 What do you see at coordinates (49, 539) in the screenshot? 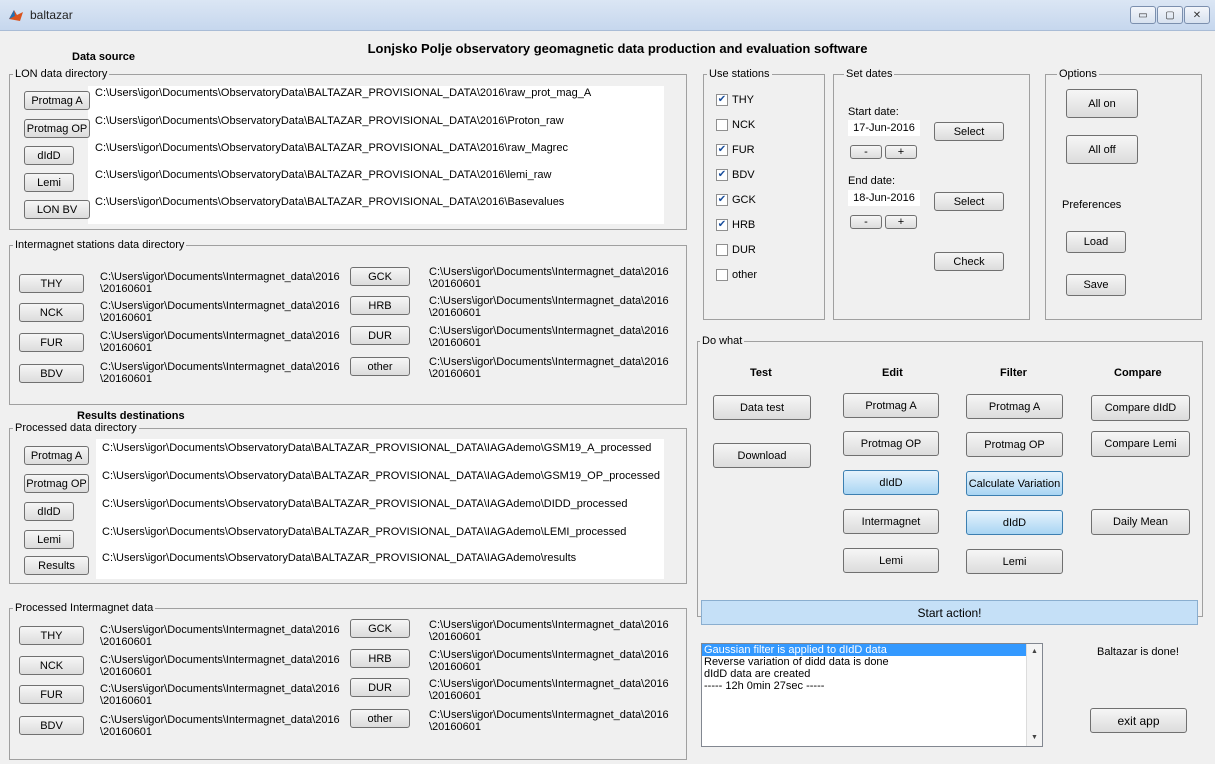
I see `processed-lemi-button: Lemi` at bounding box center [49, 539].